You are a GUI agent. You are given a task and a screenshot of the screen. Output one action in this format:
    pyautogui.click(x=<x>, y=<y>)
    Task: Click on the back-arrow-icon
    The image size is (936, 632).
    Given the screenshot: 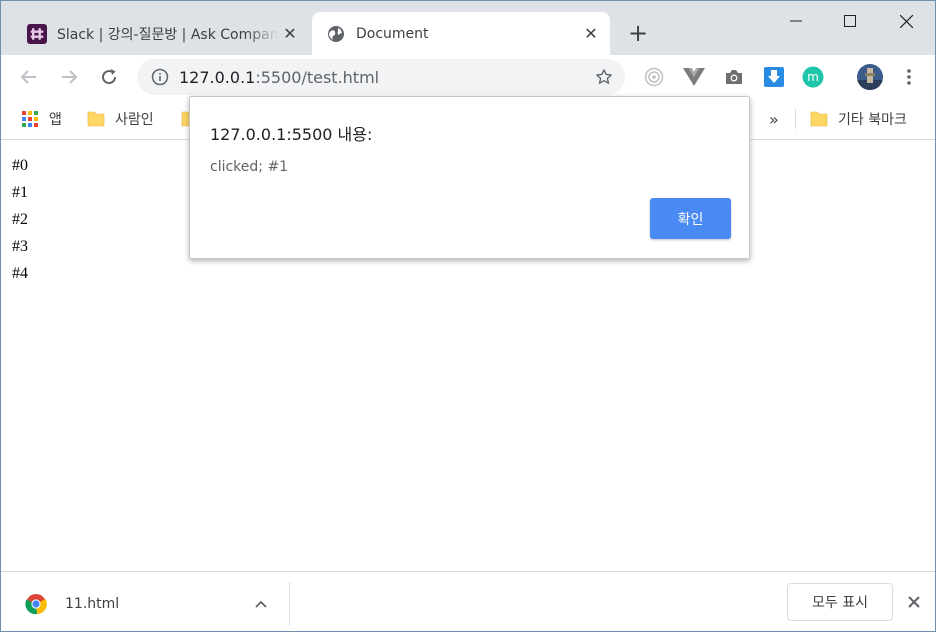 What is the action you would take?
    pyautogui.click(x=28, y=77)
    